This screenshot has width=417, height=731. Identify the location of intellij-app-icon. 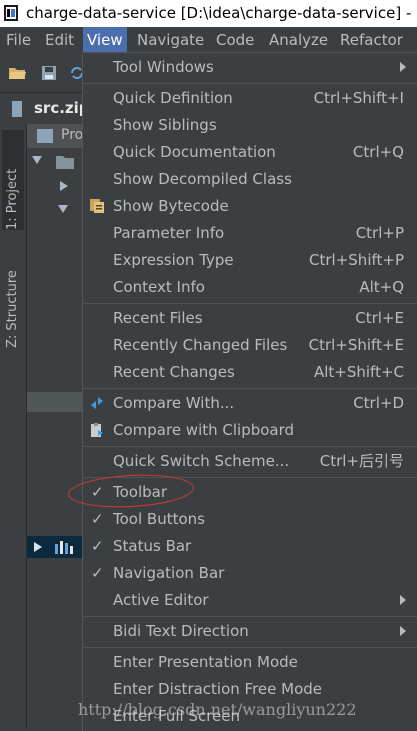
(11, 13).